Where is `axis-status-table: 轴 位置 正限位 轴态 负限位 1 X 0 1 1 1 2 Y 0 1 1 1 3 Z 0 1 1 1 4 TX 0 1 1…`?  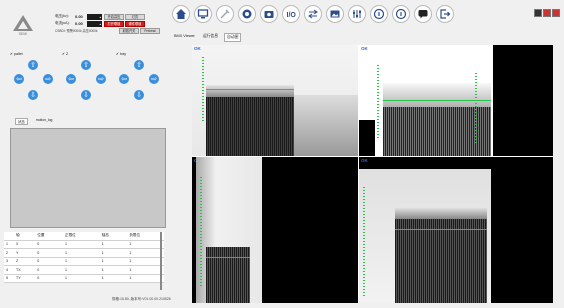 axis-status-table: 轴 位置 正限位 轴态 负限位 1 X 0 1 1 1 2 Y 0 1 1 1 3 Z 0 1 1 1 4 TX 0 1 1… is located at coordinates (84, 257).